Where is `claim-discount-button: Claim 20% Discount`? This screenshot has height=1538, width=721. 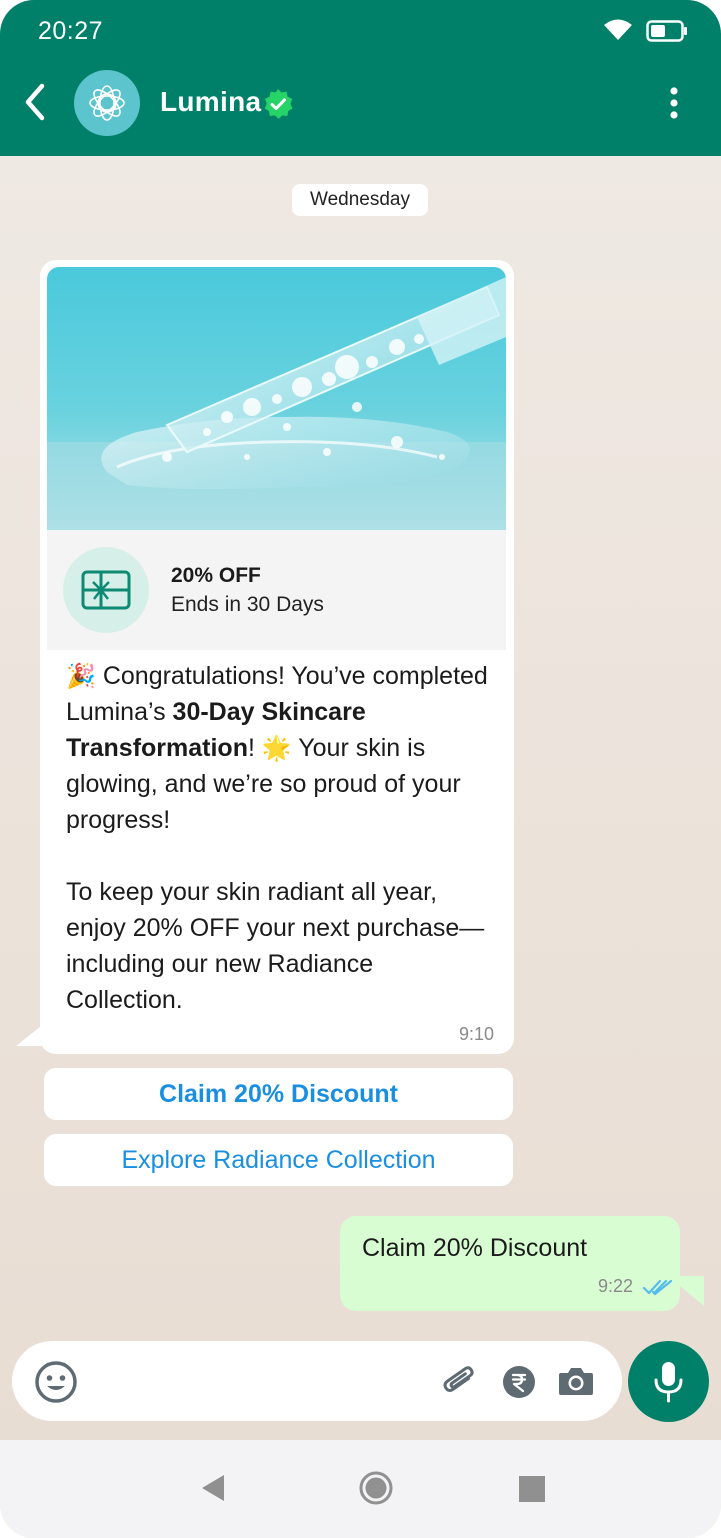
claim-discount-button: Claim 20% Discount is located at coordinates (278, 1094).